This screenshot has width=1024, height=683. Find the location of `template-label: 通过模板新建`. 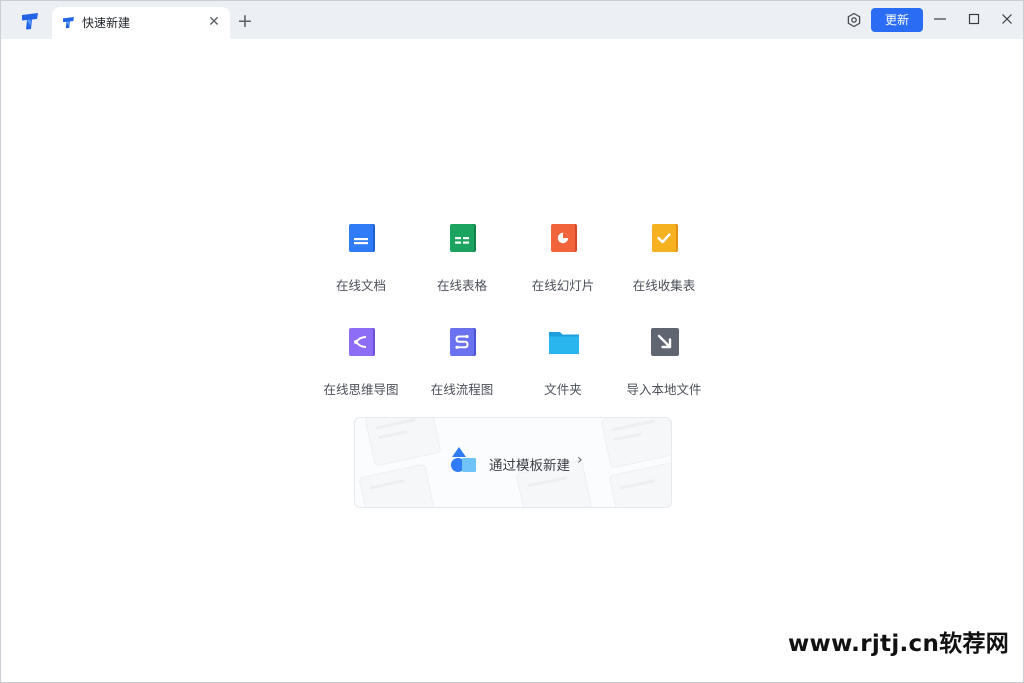

template-label: 通过模板新建 is located at coordinates (529, 466).